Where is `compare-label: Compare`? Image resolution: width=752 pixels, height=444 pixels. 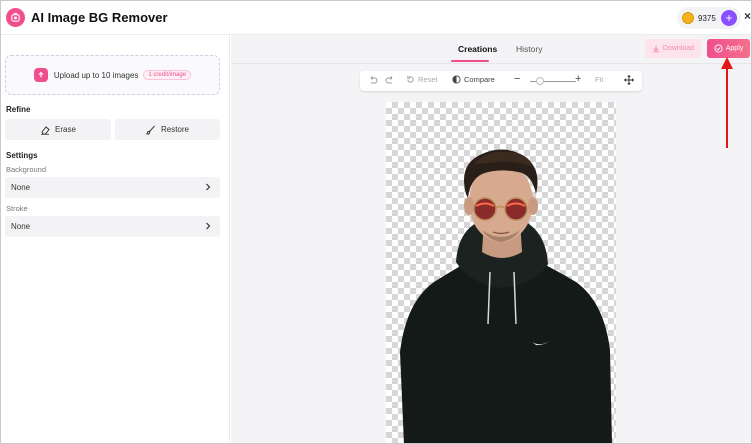
compare-label: Compare is located at coordinates (479, 79).